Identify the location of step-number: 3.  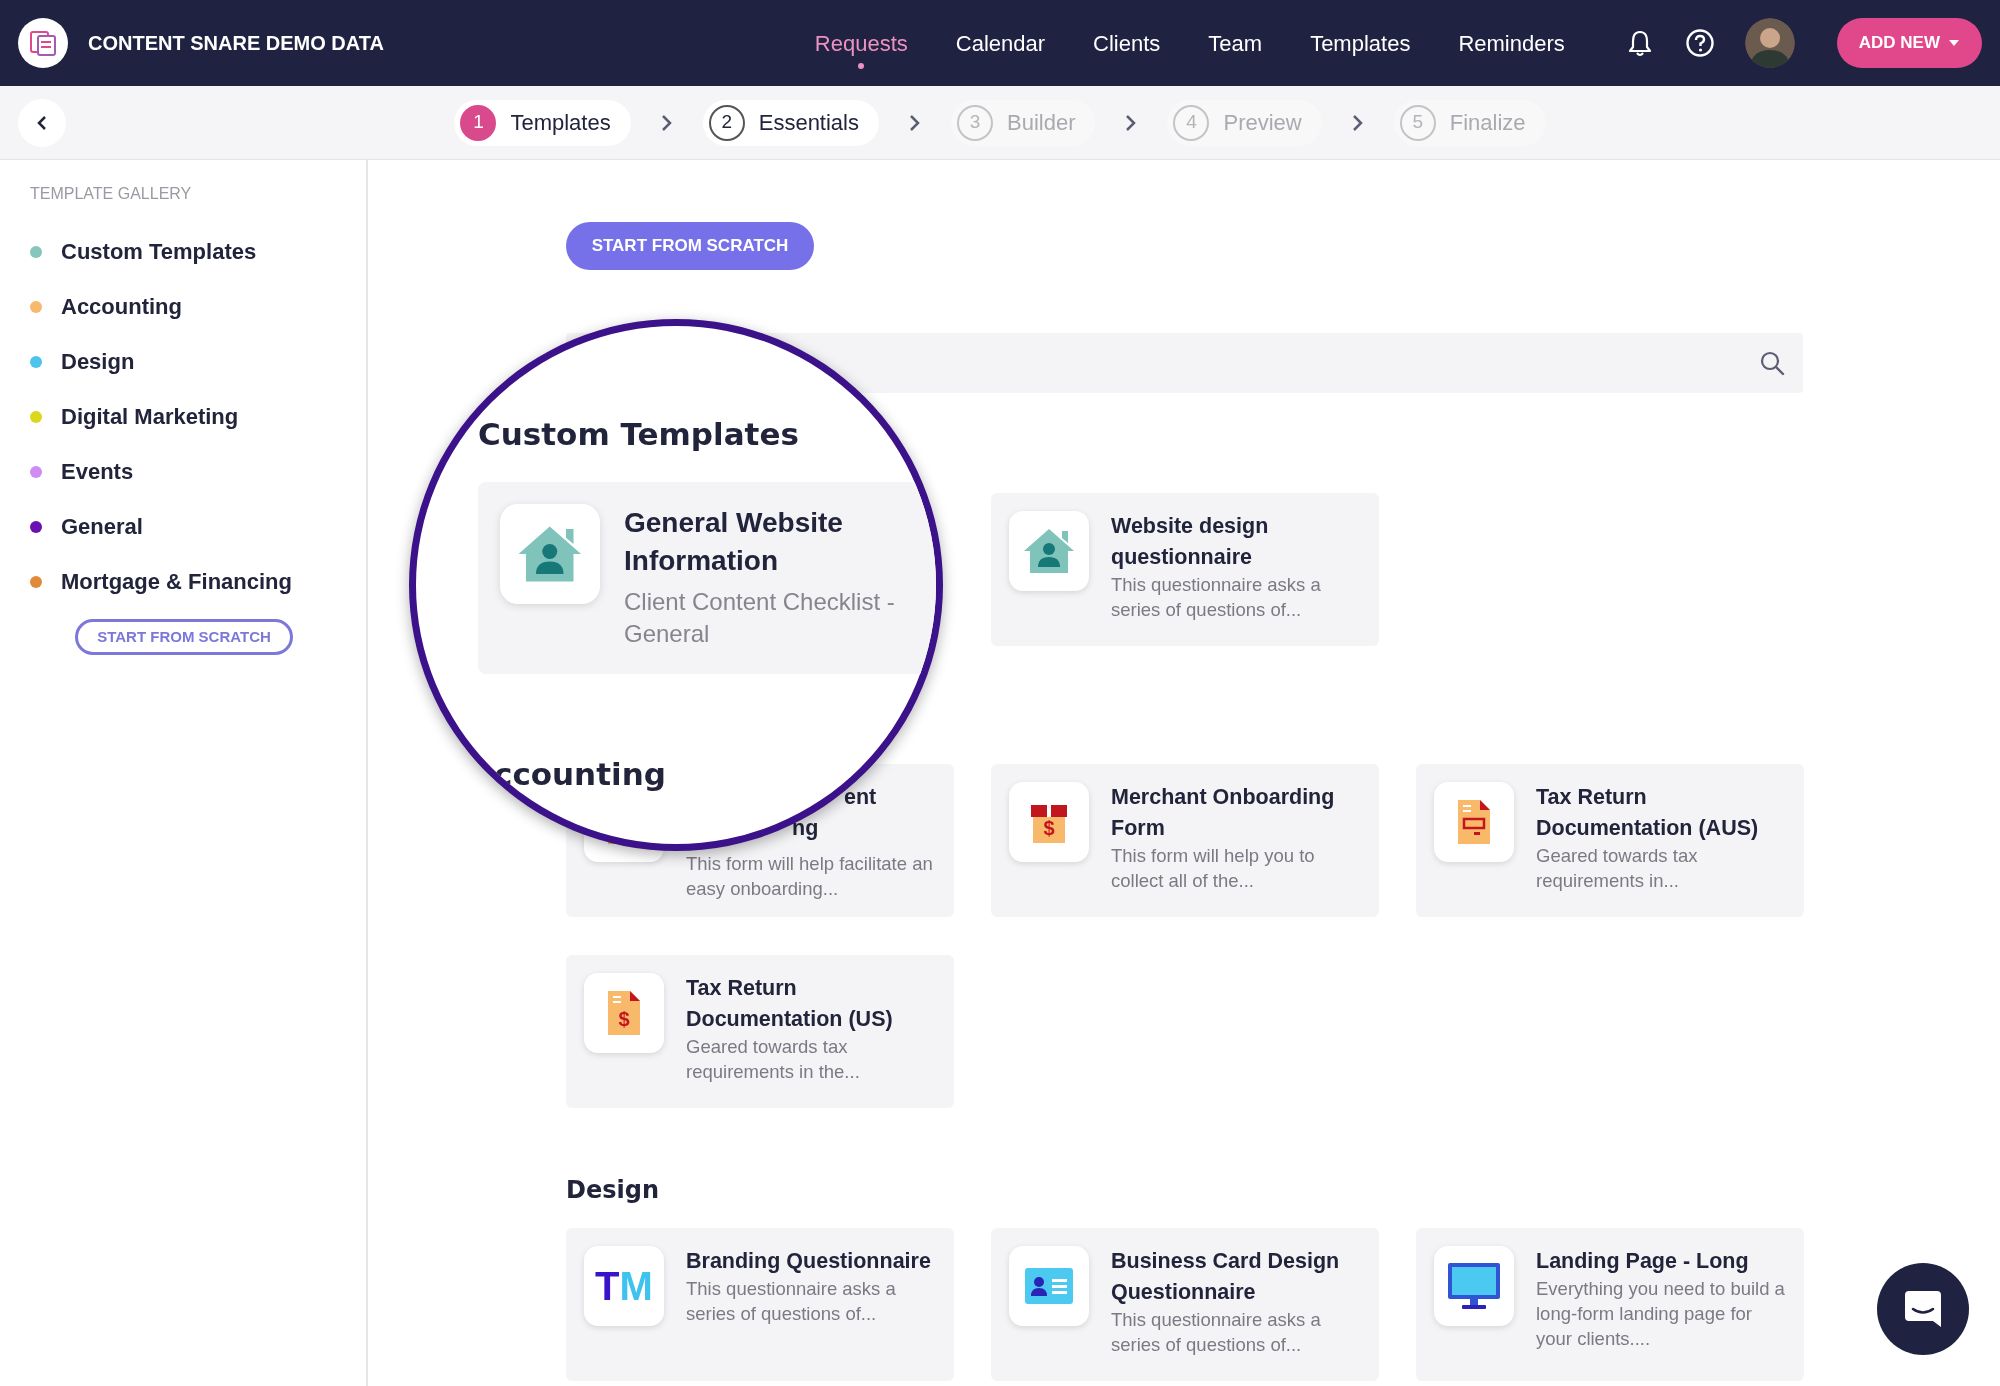
(975, 122).